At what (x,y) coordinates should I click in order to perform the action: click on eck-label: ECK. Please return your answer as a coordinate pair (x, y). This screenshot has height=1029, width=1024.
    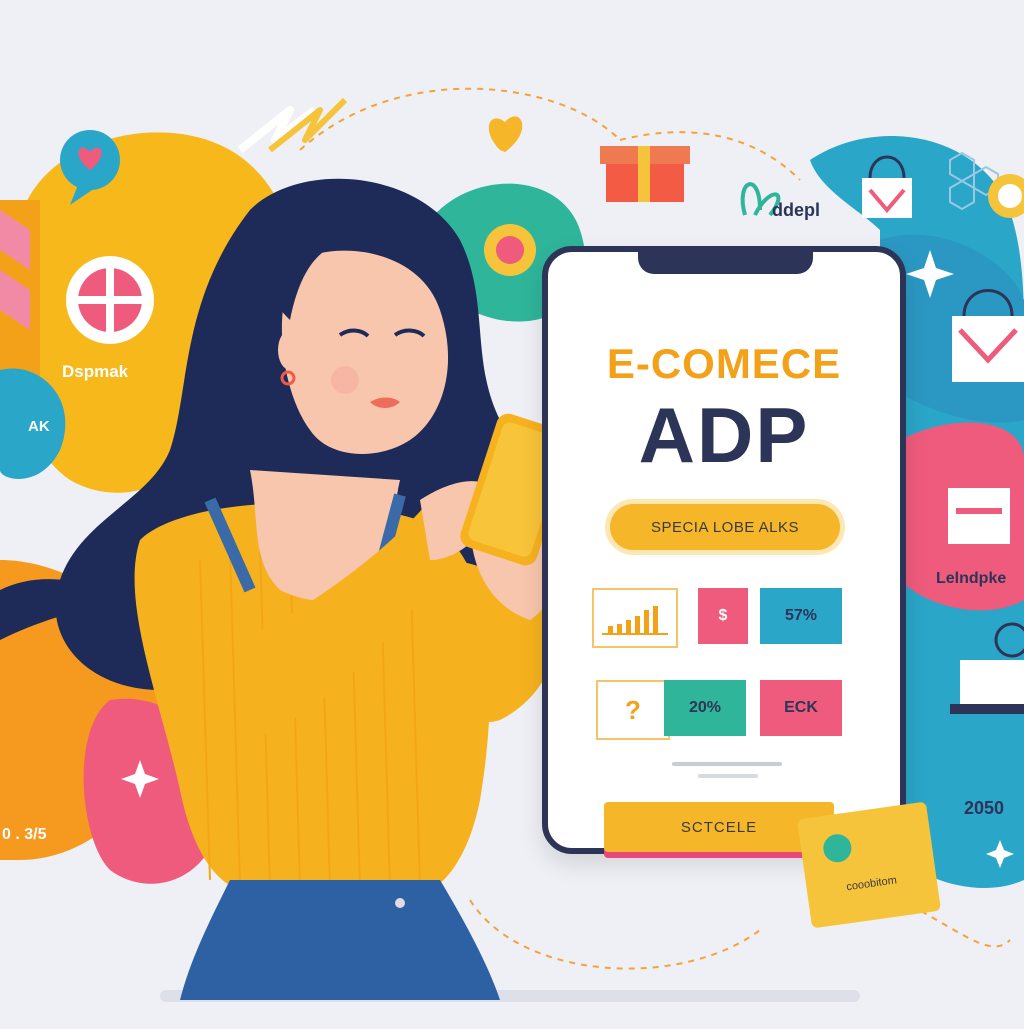
    Looking at the image, I should click on (801, 707).